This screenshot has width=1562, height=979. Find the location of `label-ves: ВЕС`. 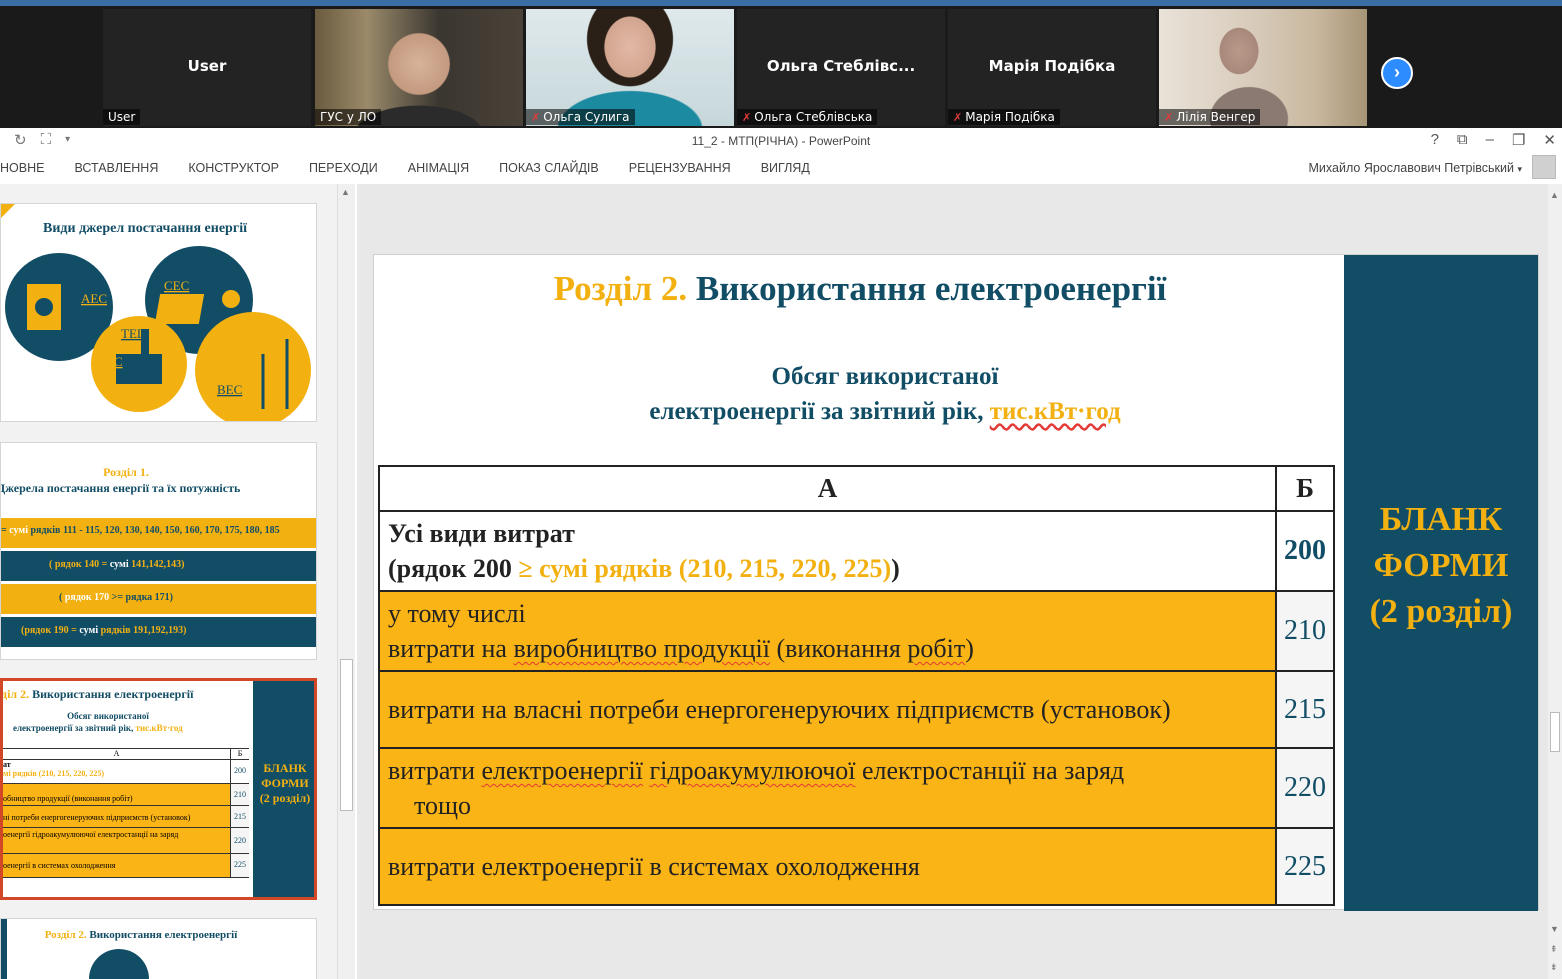

label-ves: ВЕС is located at coordinates (229, 389).